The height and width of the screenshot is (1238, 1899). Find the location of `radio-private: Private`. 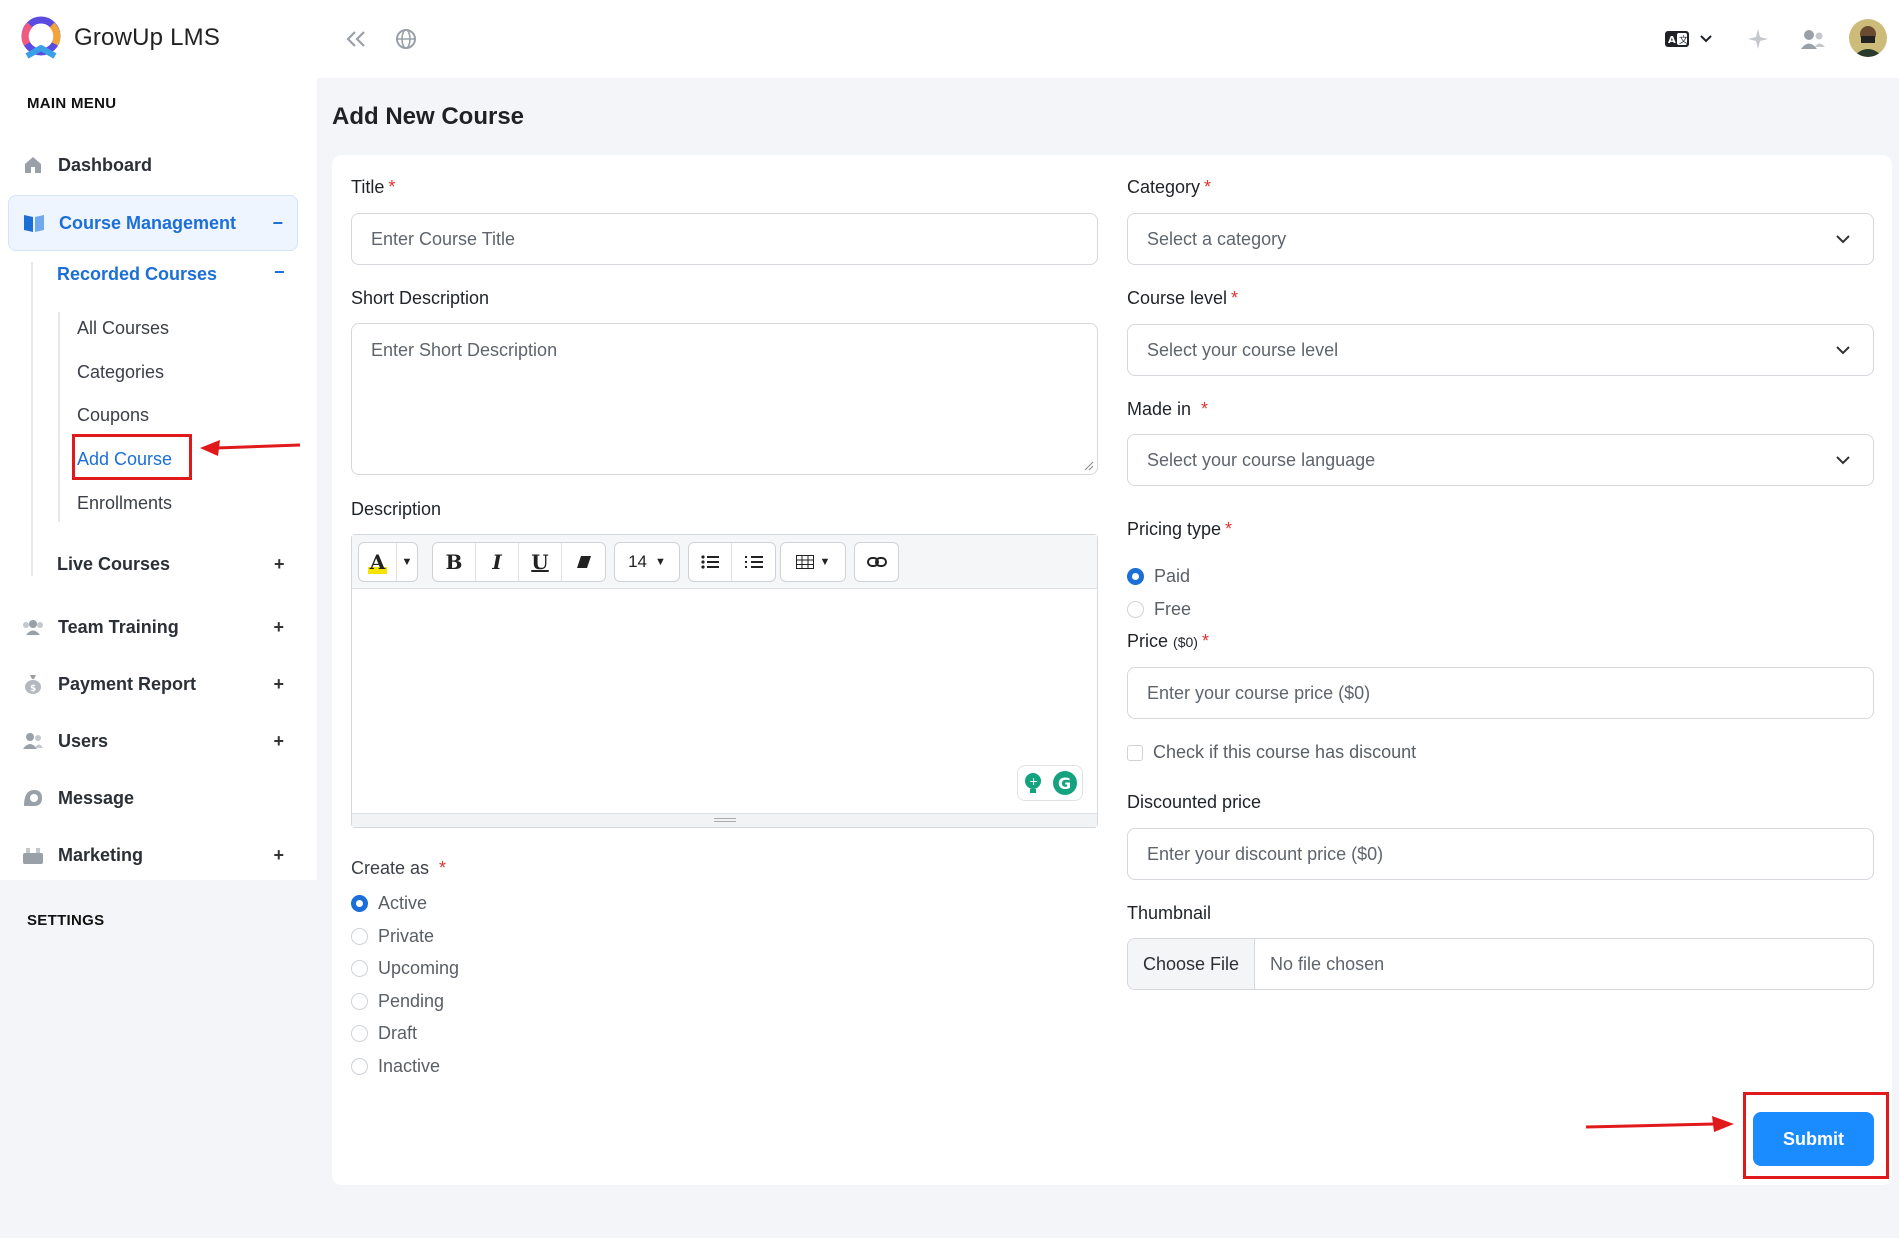

radio-private: Private is located at coordinates (392, 936).